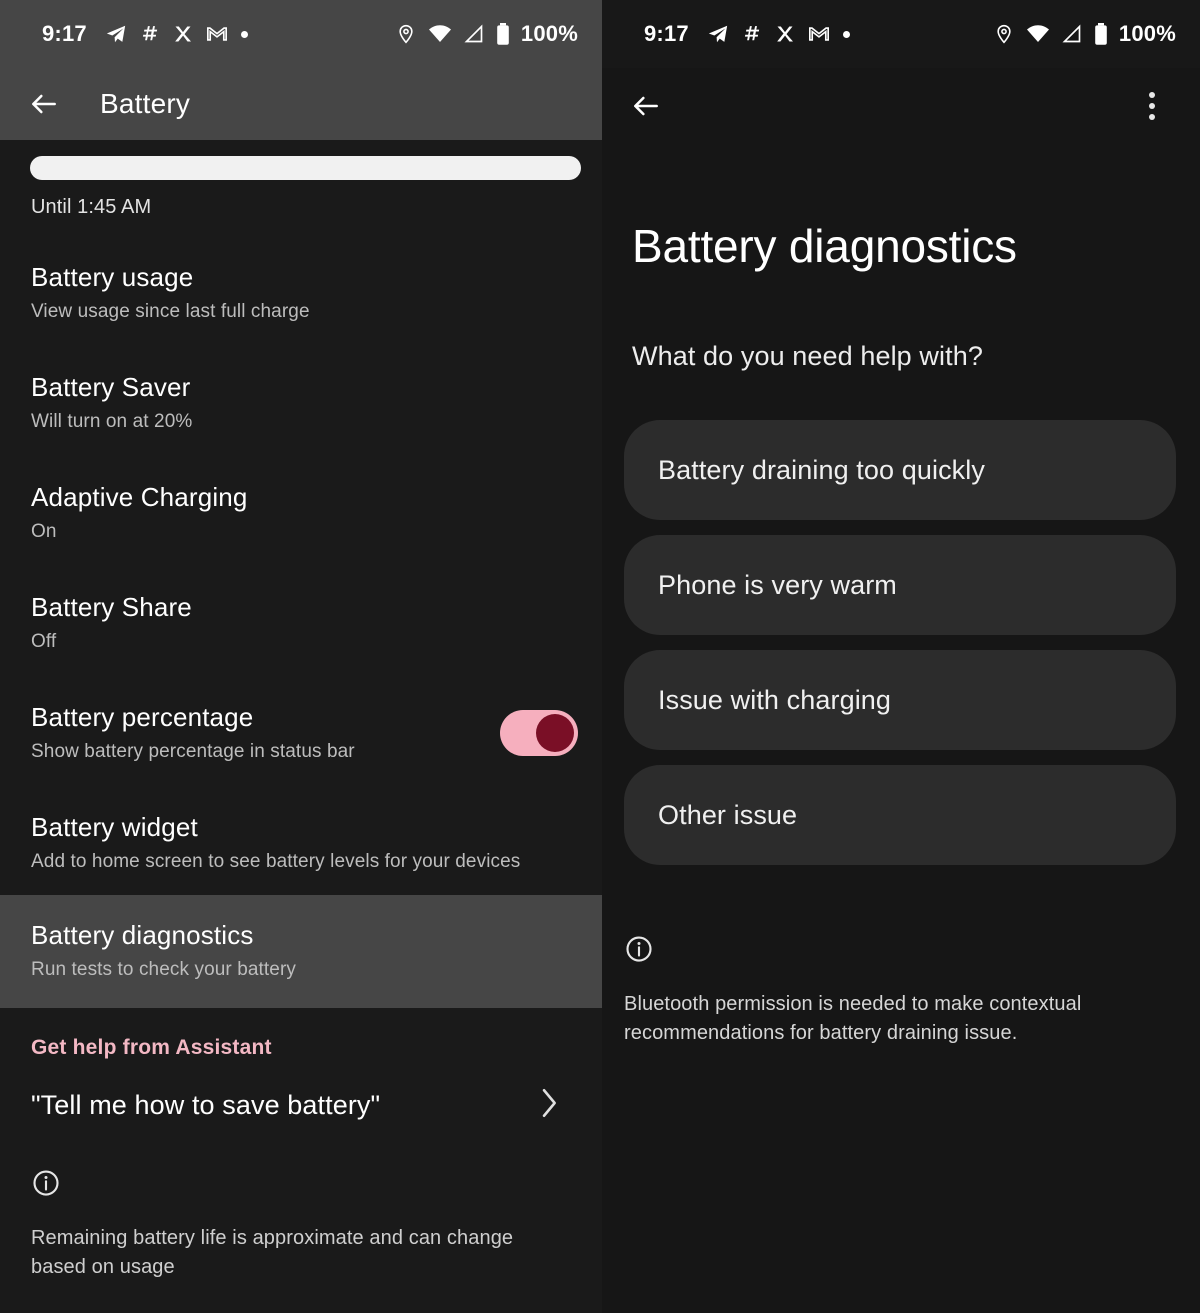 Image resolution: width=1200 pixels, height=1313 pixels. What do you see at coordinates (821, 469) in the screenshot?
I see `option-label: Battery draining too quickly` at bounding box center [821, 469].